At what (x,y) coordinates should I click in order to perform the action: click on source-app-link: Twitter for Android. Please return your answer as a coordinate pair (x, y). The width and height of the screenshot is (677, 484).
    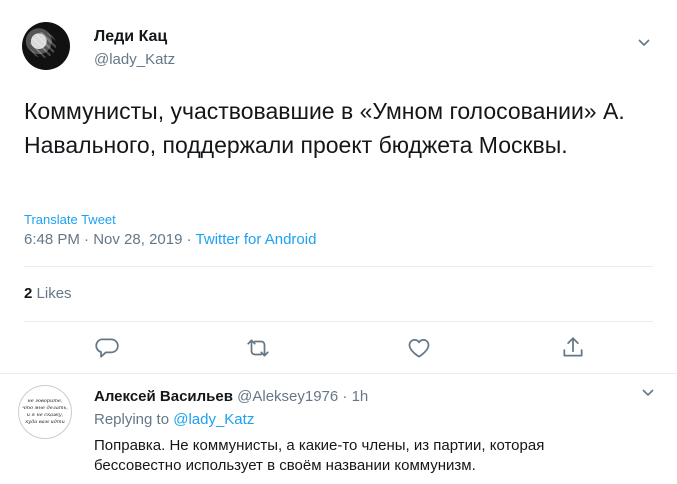
    Looking at the image, I should click on (256, 239).